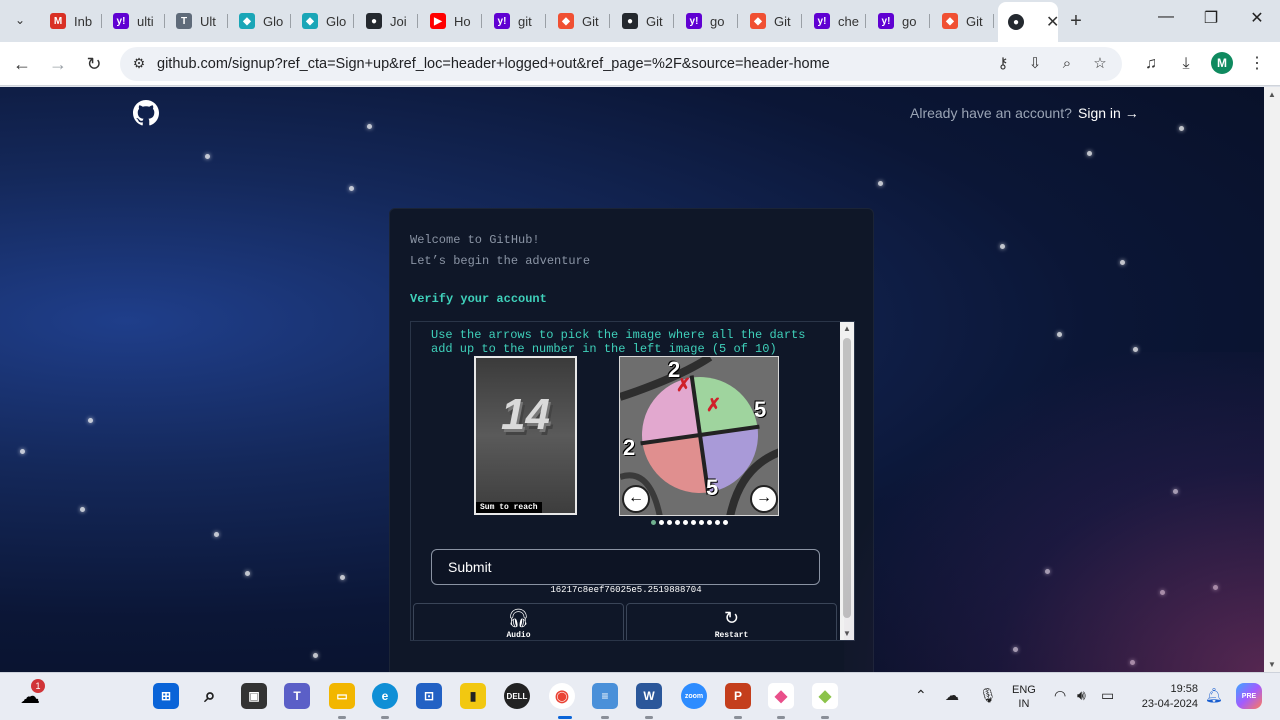 This screenshot has width=1280, height=720. What do you see at coordinates (146, 113) in the screenshot?
I see `github-logo-icon` at bounding box center [146, 113].